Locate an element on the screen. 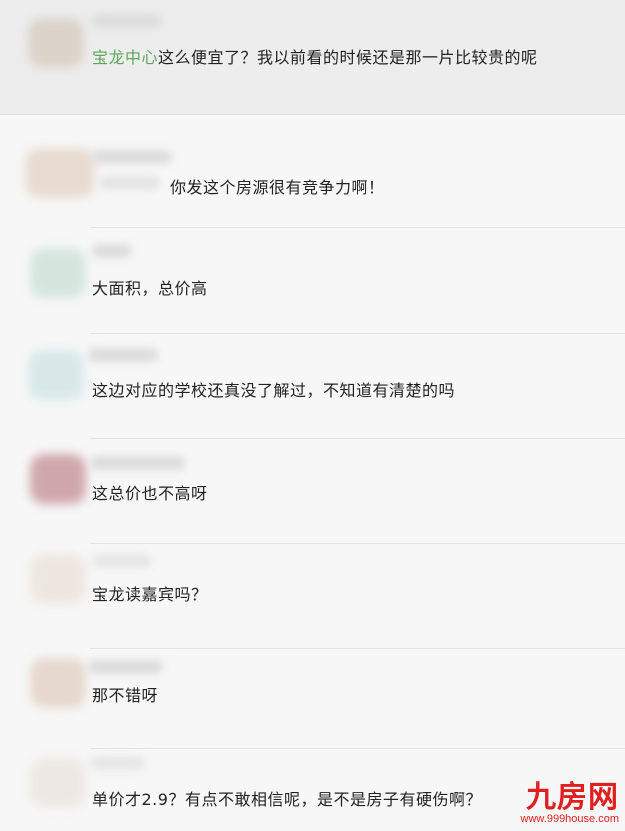 Image resolution: width=625 pixels, height=831 pixels. watermark-logo: 九房网 www.999house.com is located at coordinates (569, 803).